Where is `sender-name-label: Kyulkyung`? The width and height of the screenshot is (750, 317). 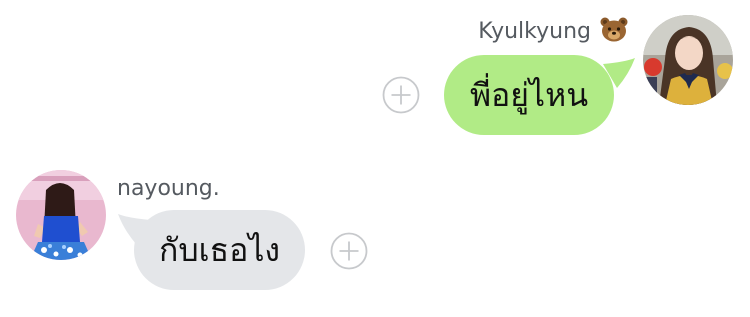
sender-name-label: Kyulkyung is located at coordinates (534, 31).